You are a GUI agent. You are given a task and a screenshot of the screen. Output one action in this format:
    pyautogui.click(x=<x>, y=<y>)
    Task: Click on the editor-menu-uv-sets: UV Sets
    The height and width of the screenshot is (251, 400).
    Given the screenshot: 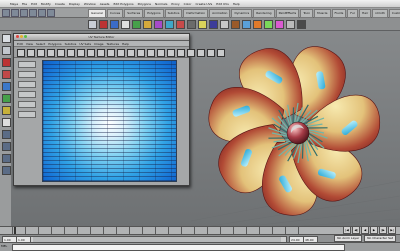 What is the action you would take?
    pyautogui.click(x=85, y=44)
    